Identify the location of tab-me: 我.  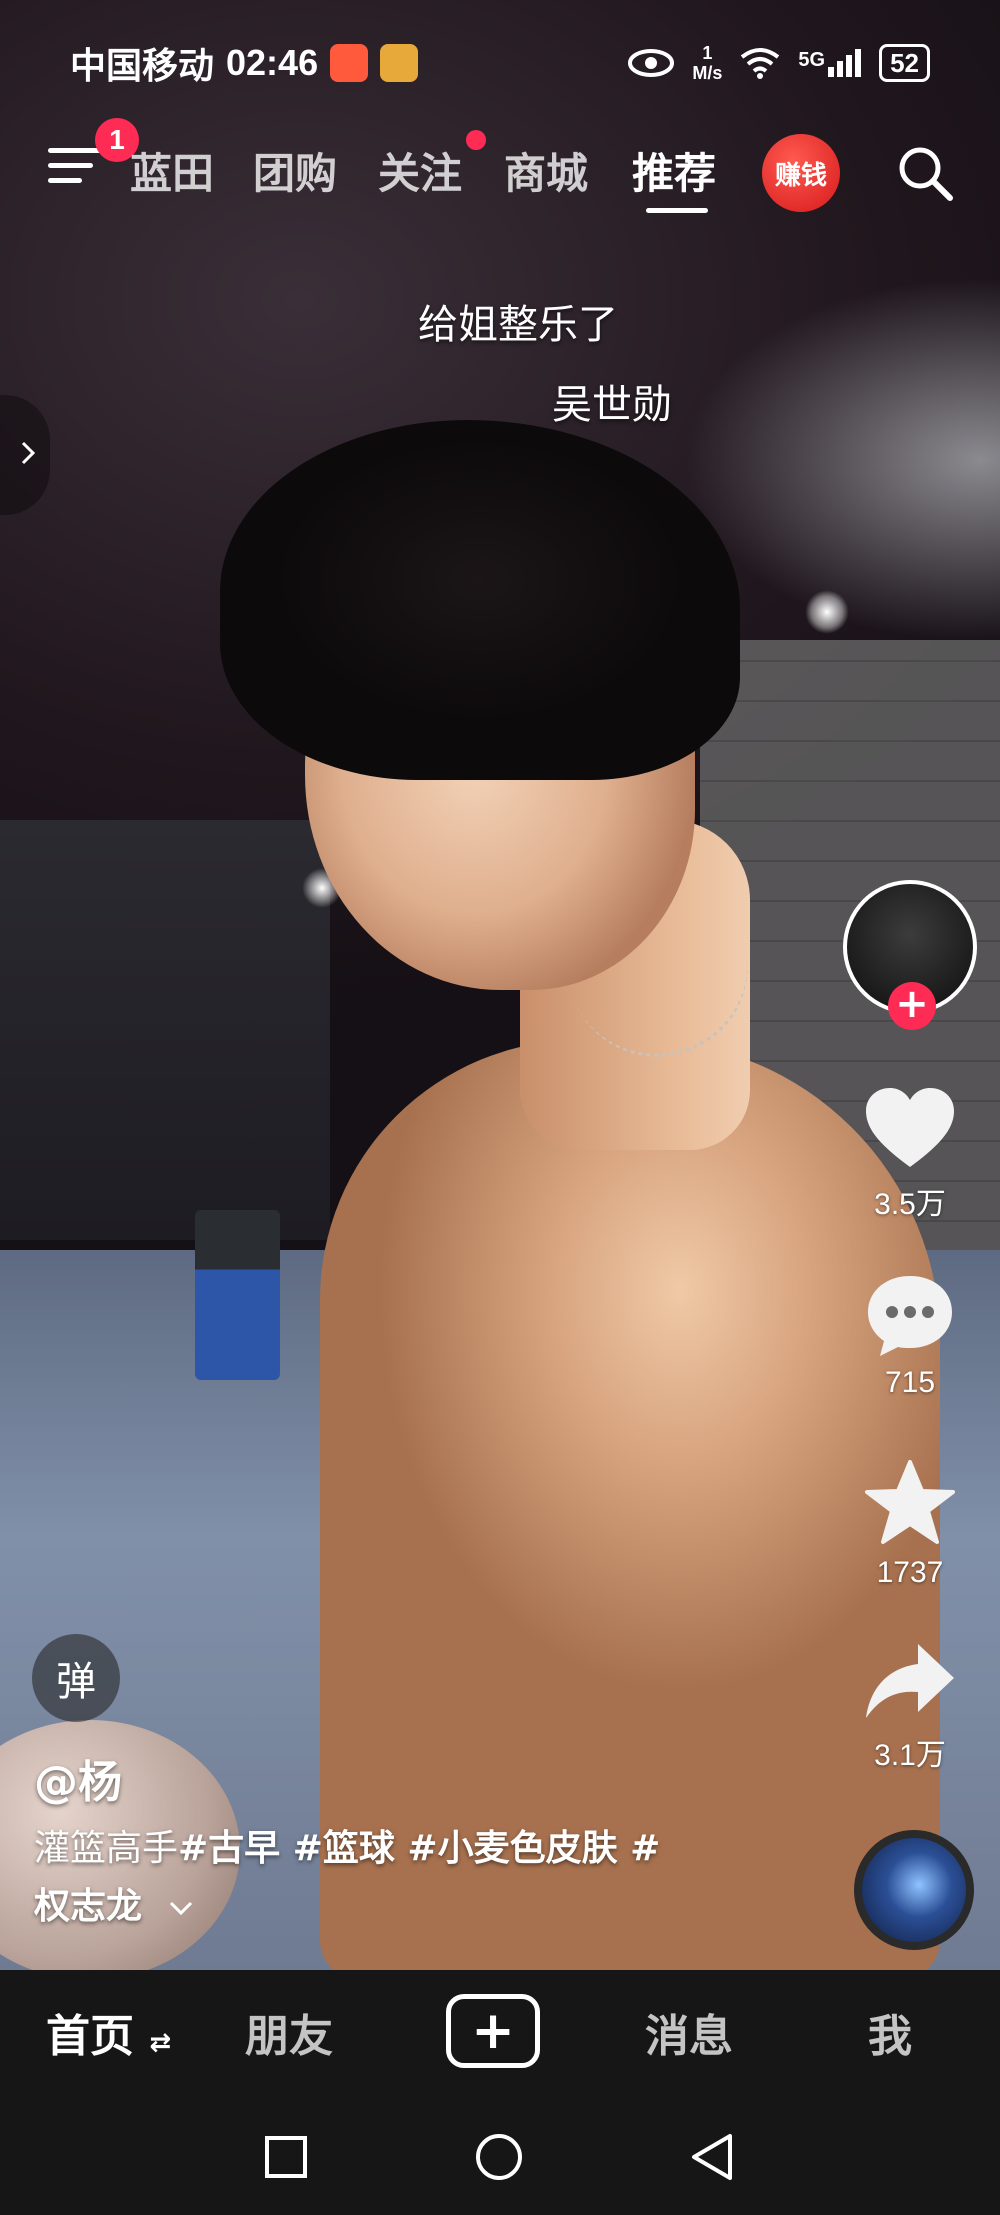
(890, 2032).